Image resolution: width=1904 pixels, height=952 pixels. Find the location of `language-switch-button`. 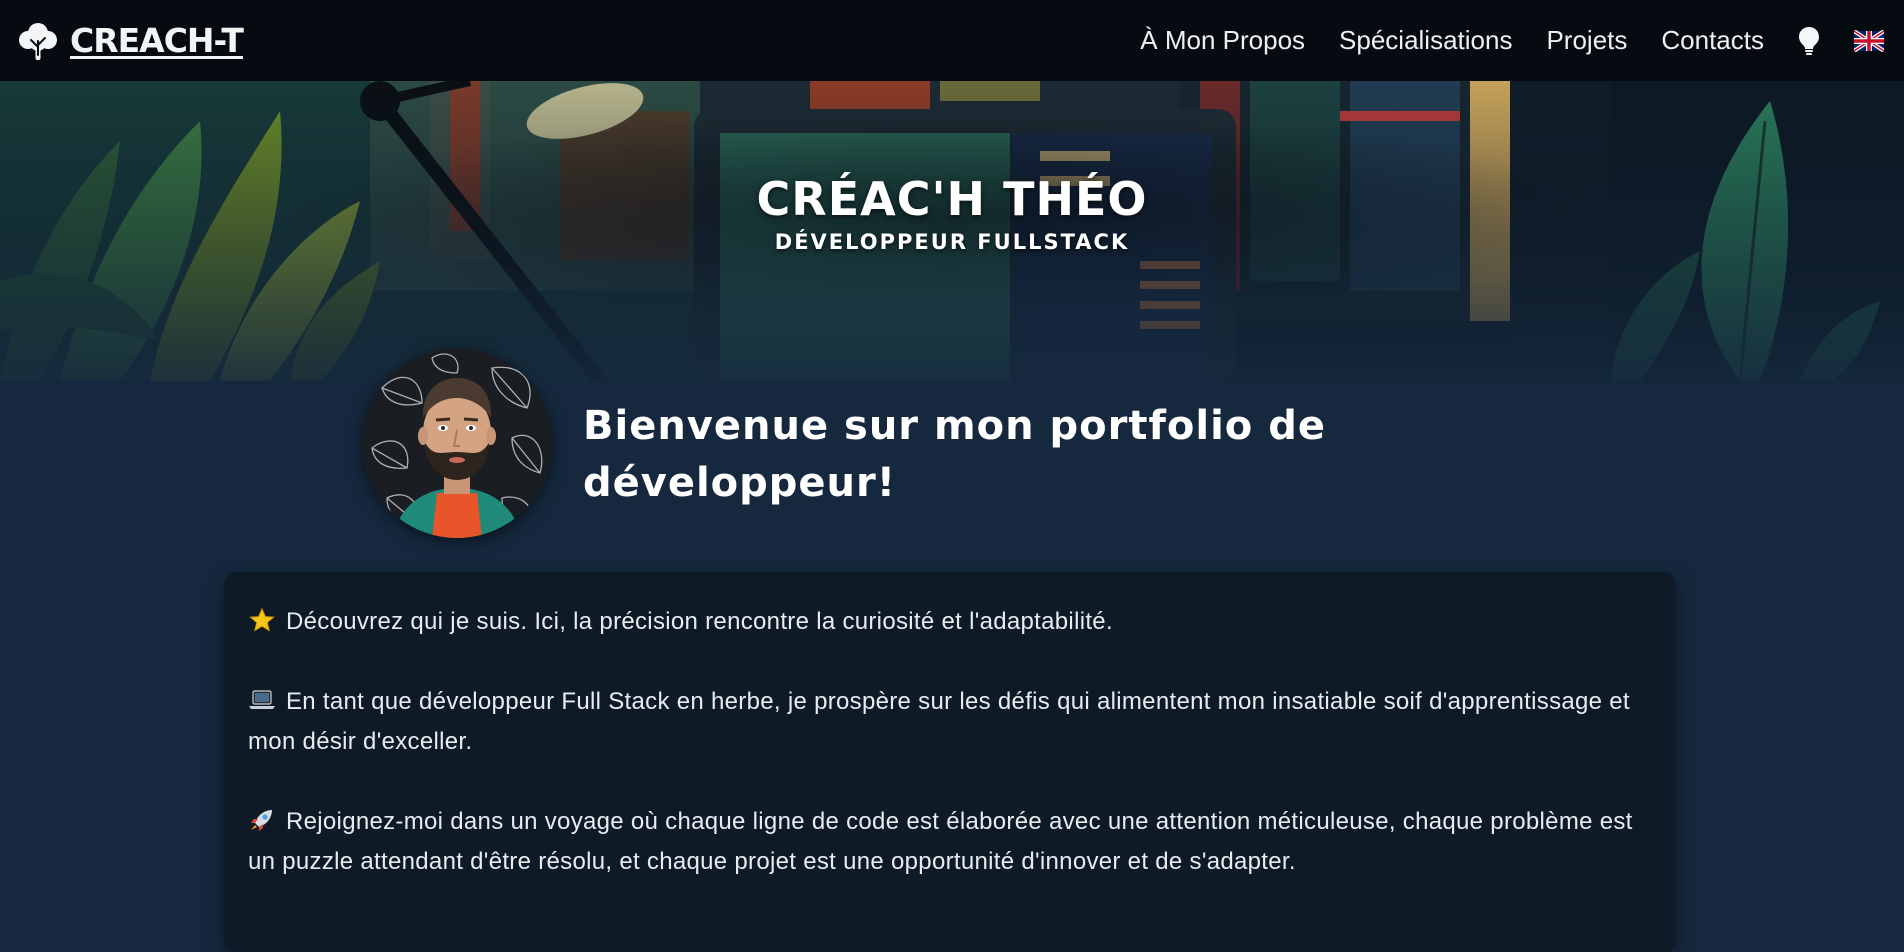

language-switch-button is located at coordinates (1869, 40).